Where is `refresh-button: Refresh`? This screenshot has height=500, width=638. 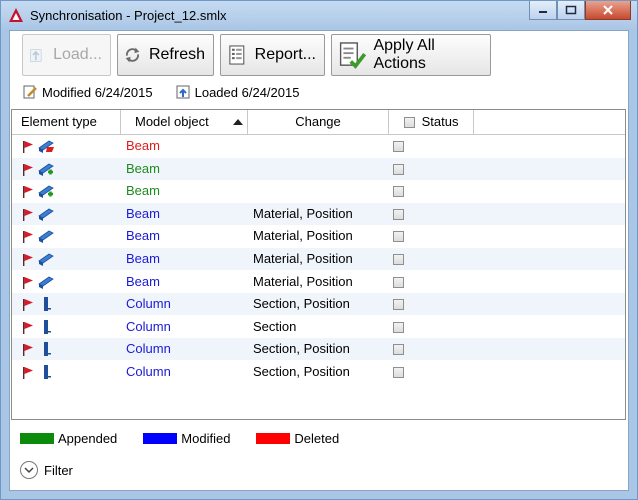 refresh-button: Refresh is located at coordinates (165, 55).